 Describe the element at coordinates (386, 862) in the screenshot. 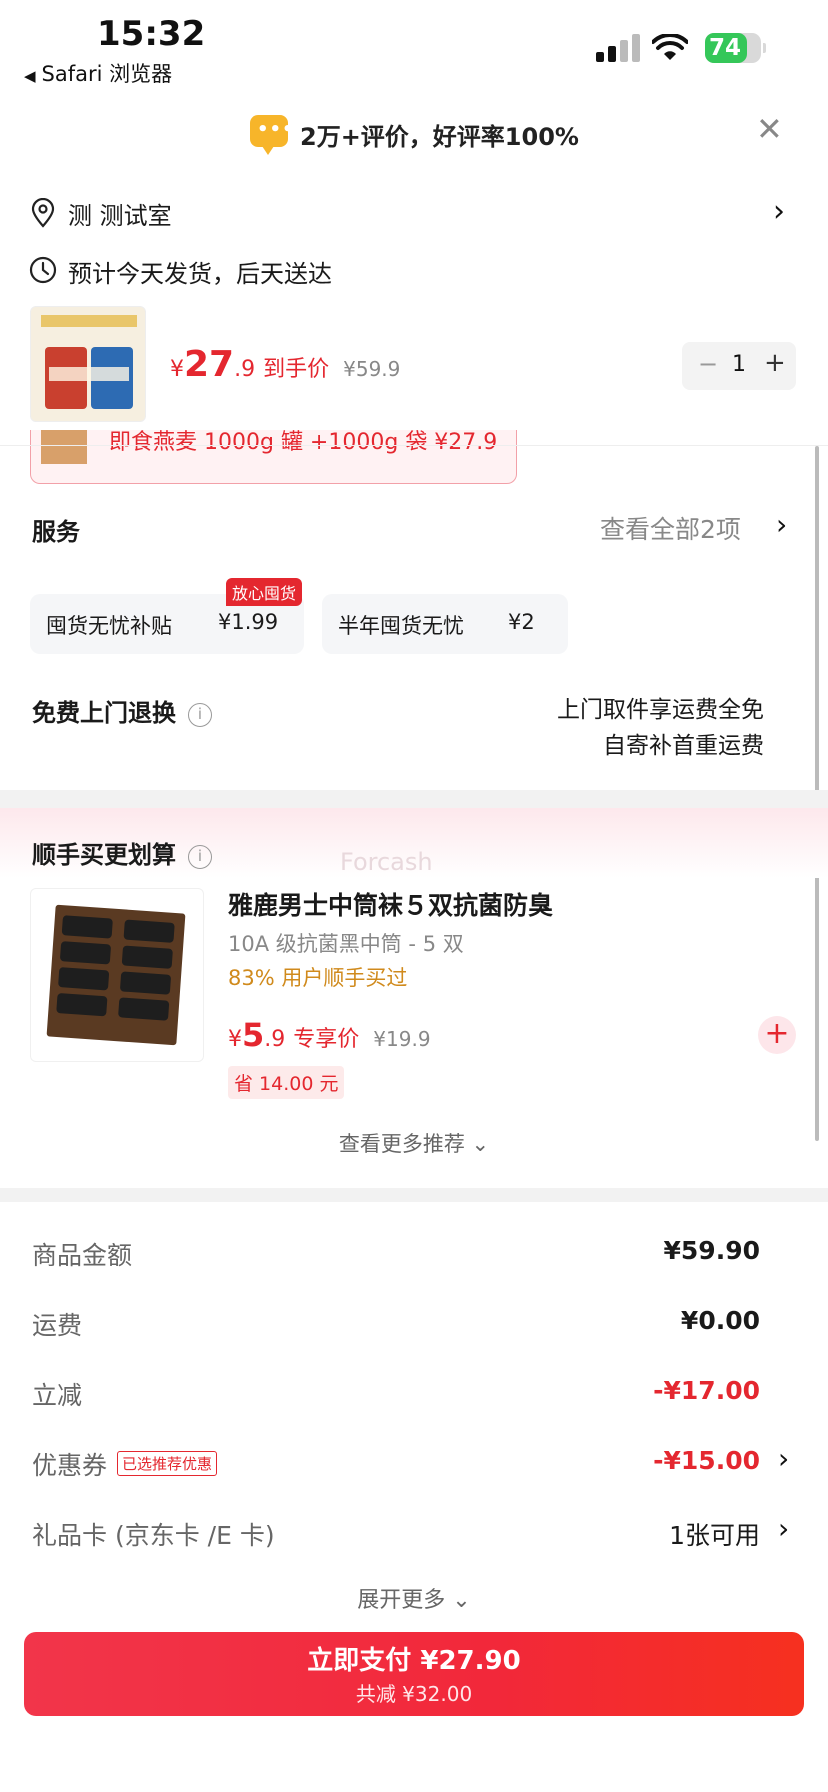

I see `watermark: Forcash` at that location.